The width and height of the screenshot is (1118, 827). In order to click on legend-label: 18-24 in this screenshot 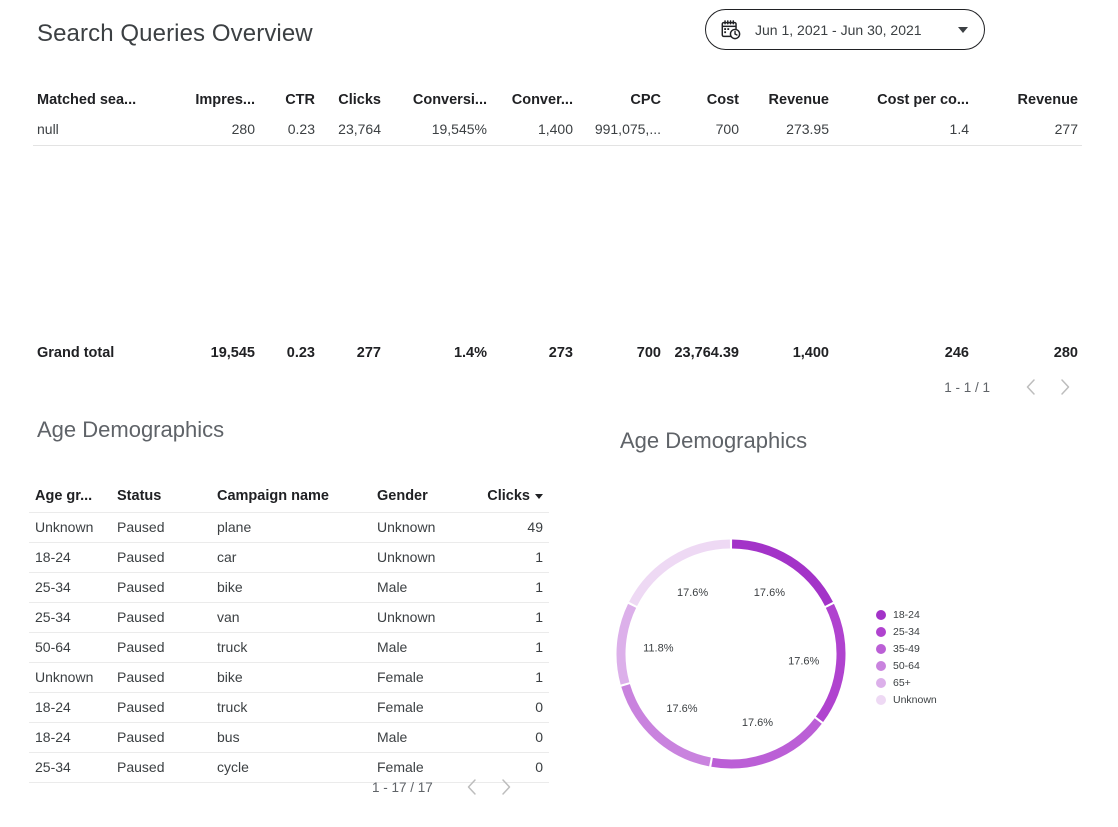, I will do `click(906, 615)`.